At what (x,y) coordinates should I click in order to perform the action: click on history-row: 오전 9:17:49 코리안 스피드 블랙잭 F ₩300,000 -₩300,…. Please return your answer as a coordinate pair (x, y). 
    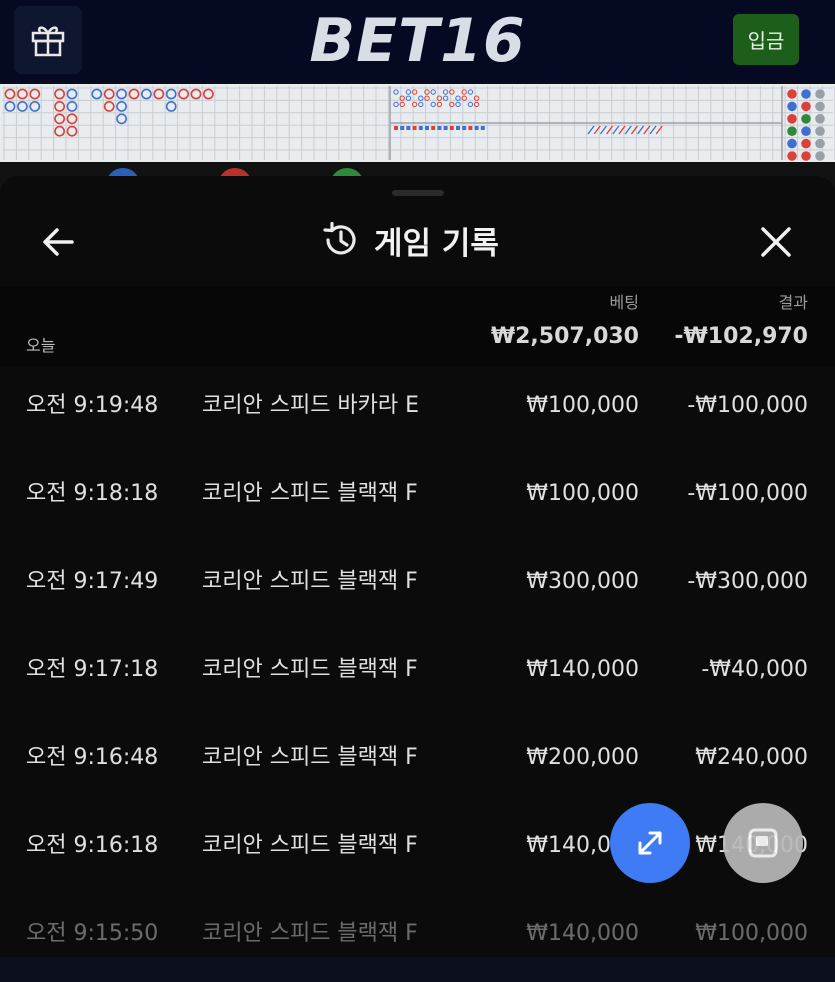
    Looking at the image, I should click on (417, 586).